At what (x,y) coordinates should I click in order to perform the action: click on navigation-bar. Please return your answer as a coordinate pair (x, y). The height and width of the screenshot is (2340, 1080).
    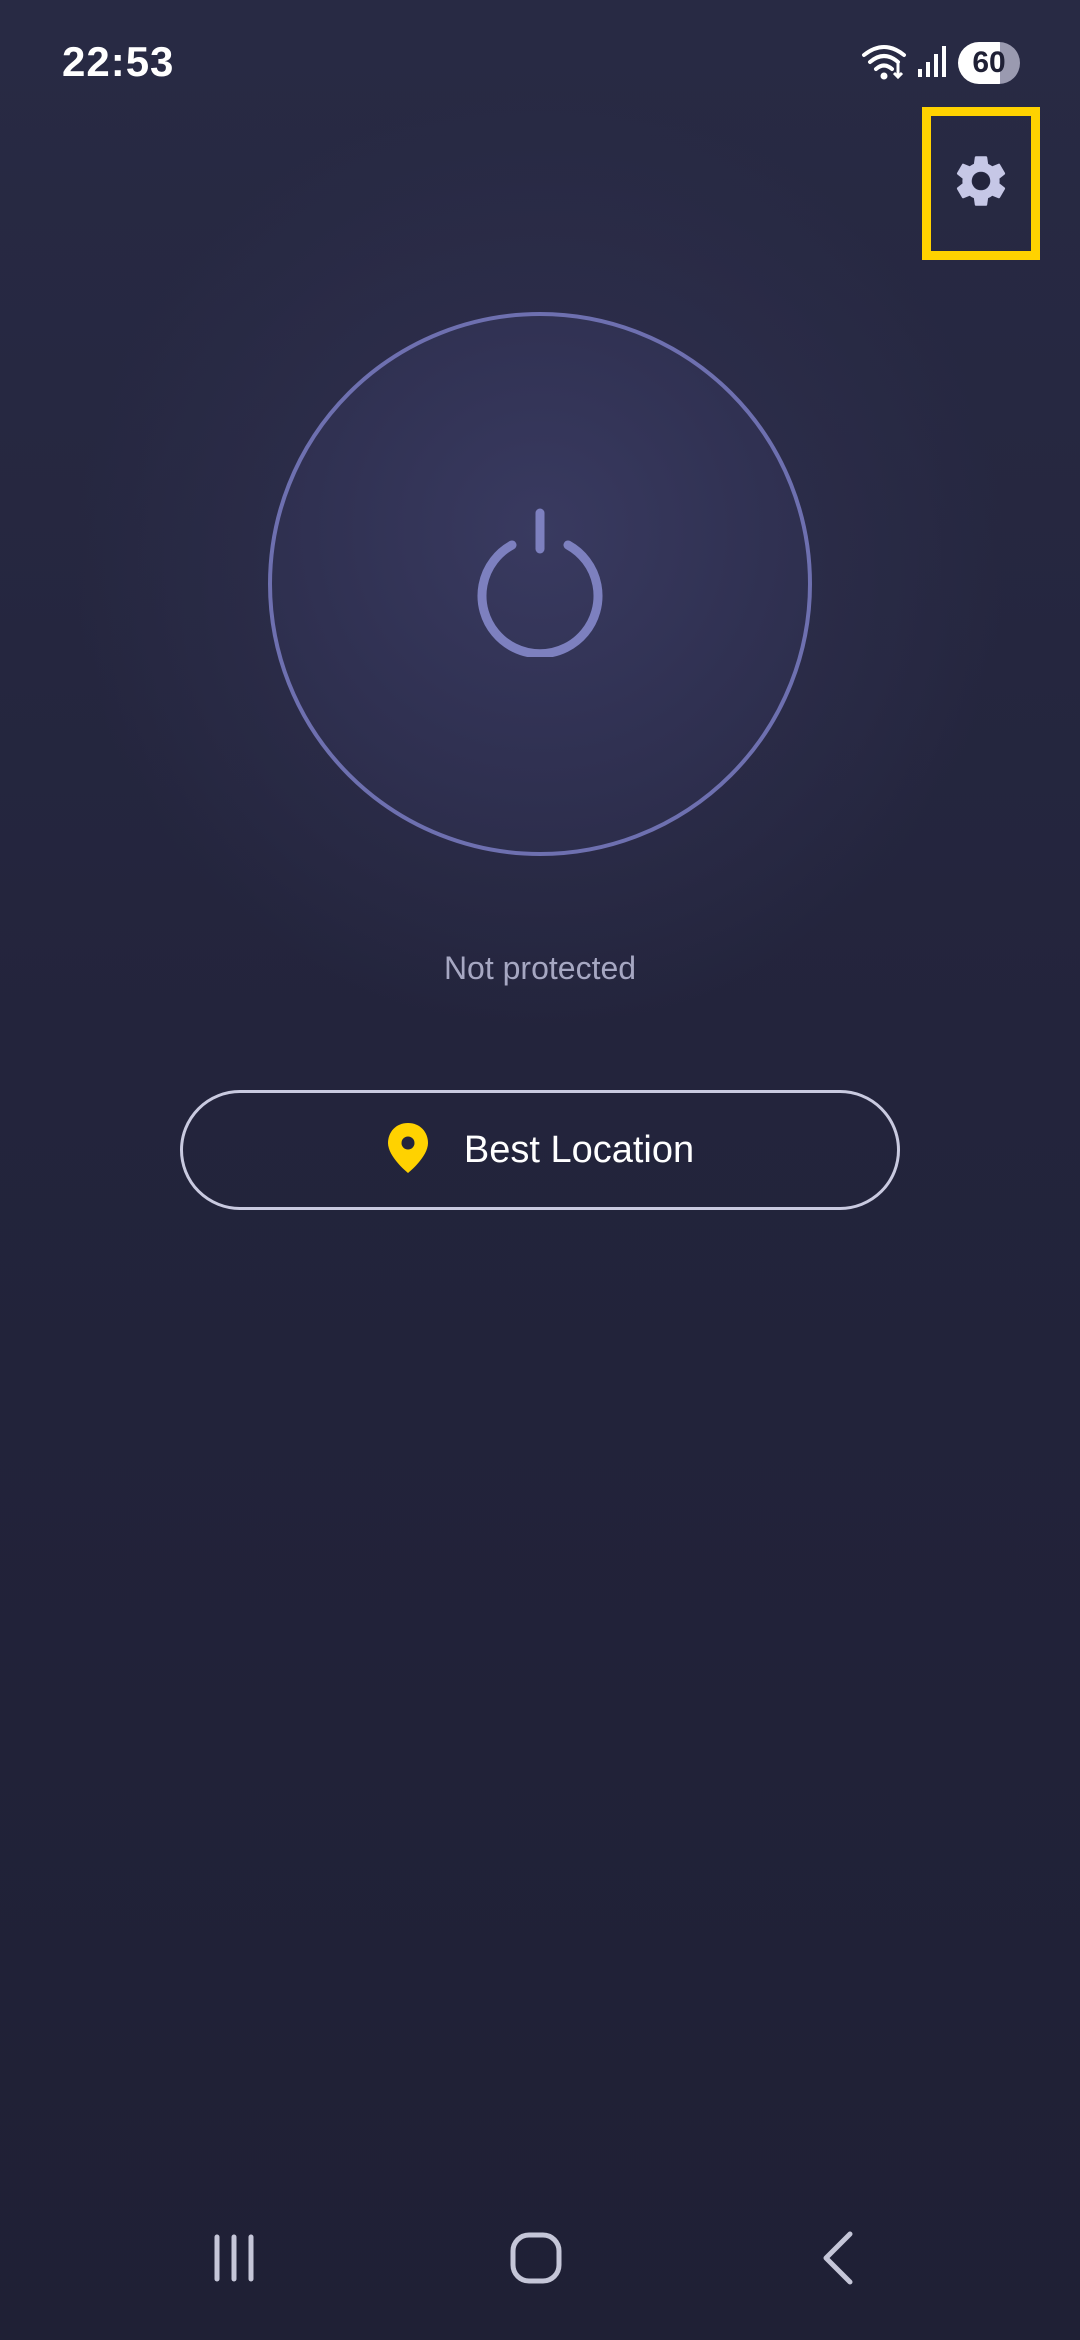
    Looking at the image, I should click on (540, 2260).